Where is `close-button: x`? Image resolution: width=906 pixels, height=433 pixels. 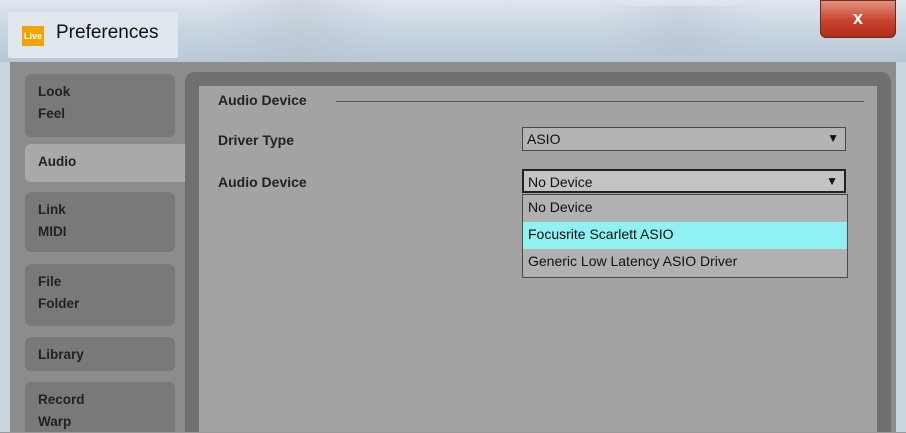
close-button: x is located at coordinates (858, 19).